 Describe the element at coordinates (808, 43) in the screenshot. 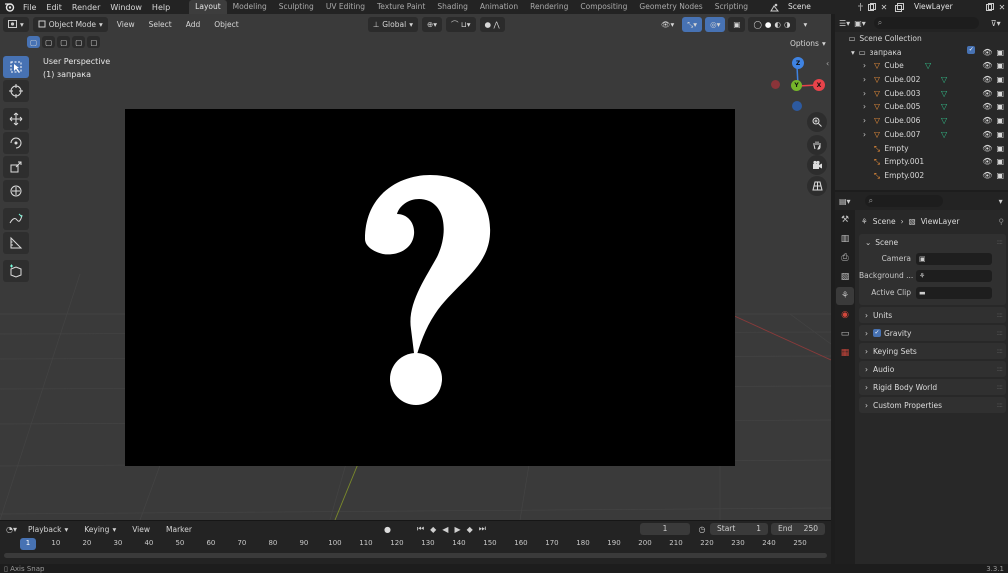

I see `options-button: Options ▾` at that location.